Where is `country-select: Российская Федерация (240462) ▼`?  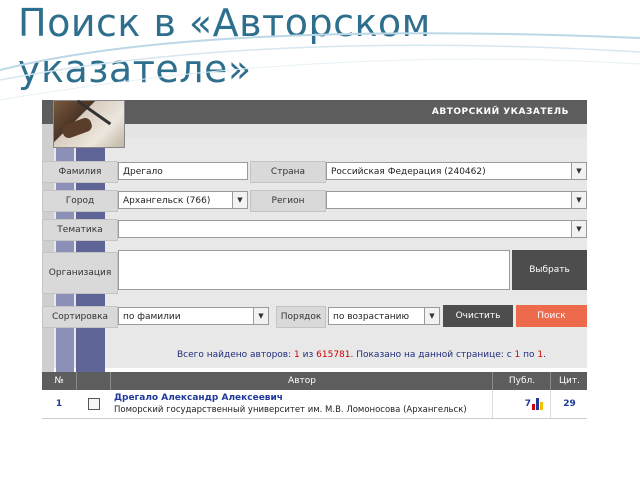 country-select: Российская Федерация (240462) ▼ is located at coordinates (456, 171).